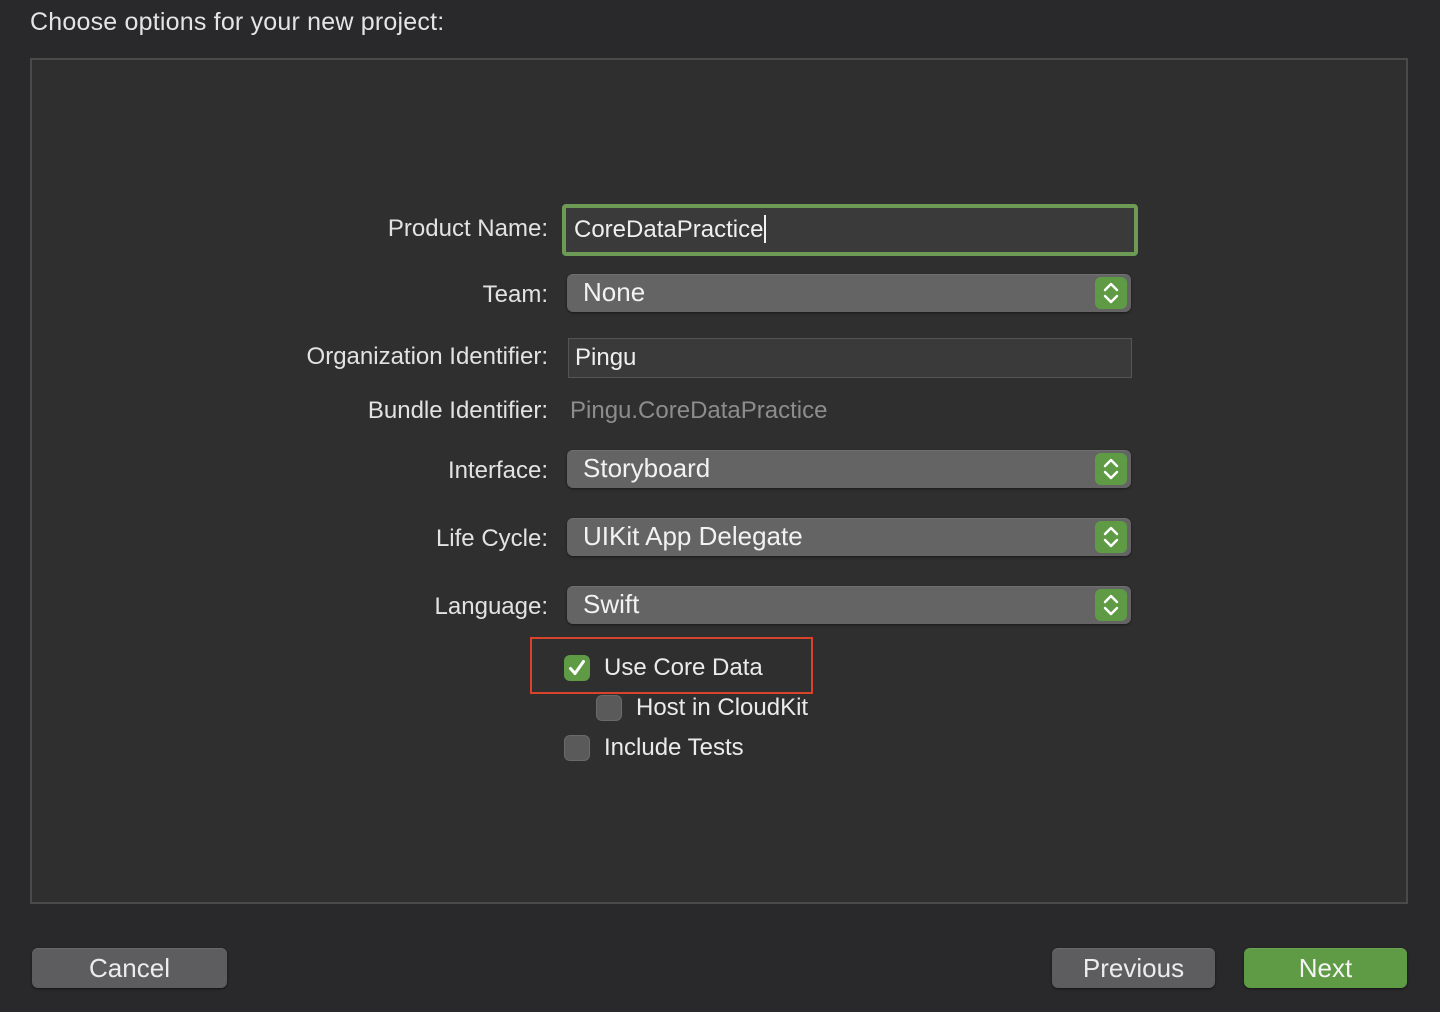 The height and width of the screenshot is (1012, 1440). Describe the element at coordinates (849, 469) in the screenshot. I see `interface-popup: Storyboard` at that location.